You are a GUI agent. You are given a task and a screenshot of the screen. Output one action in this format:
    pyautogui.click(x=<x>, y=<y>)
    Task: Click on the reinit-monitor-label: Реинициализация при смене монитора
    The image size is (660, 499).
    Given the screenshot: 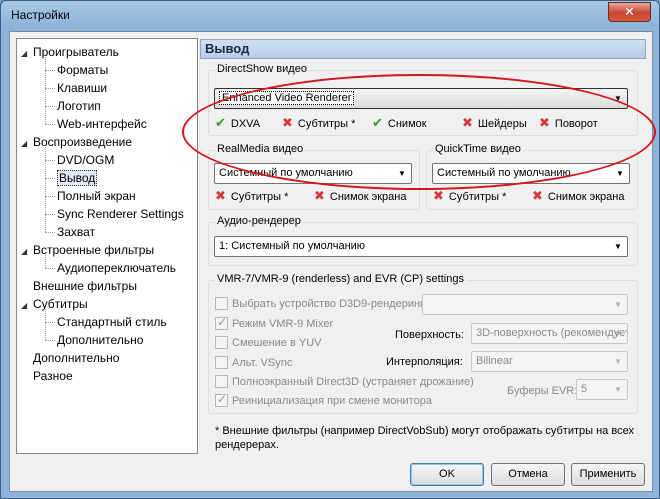 What is the action you would take?
    pyautogui.click(x=332, y=401)
    